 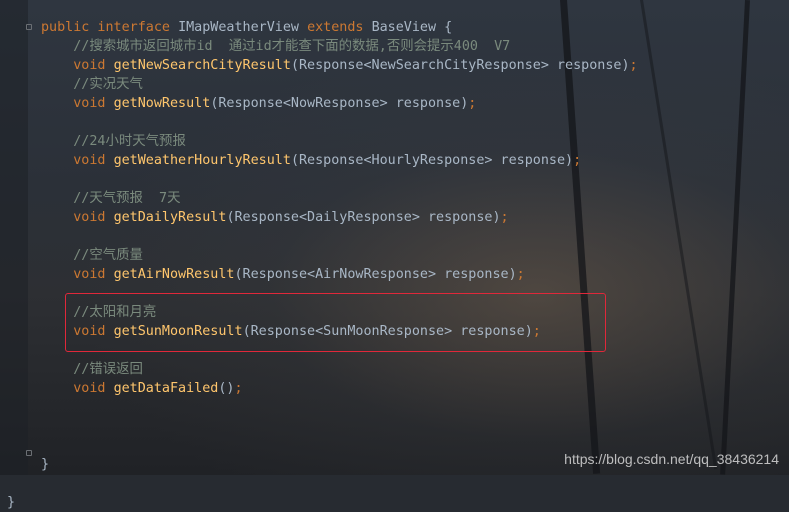 What do you see at coordinates (113, 141) in the screenshot?
I see `code-comment: //24小时天气预报` at bounding box center [113, 141].